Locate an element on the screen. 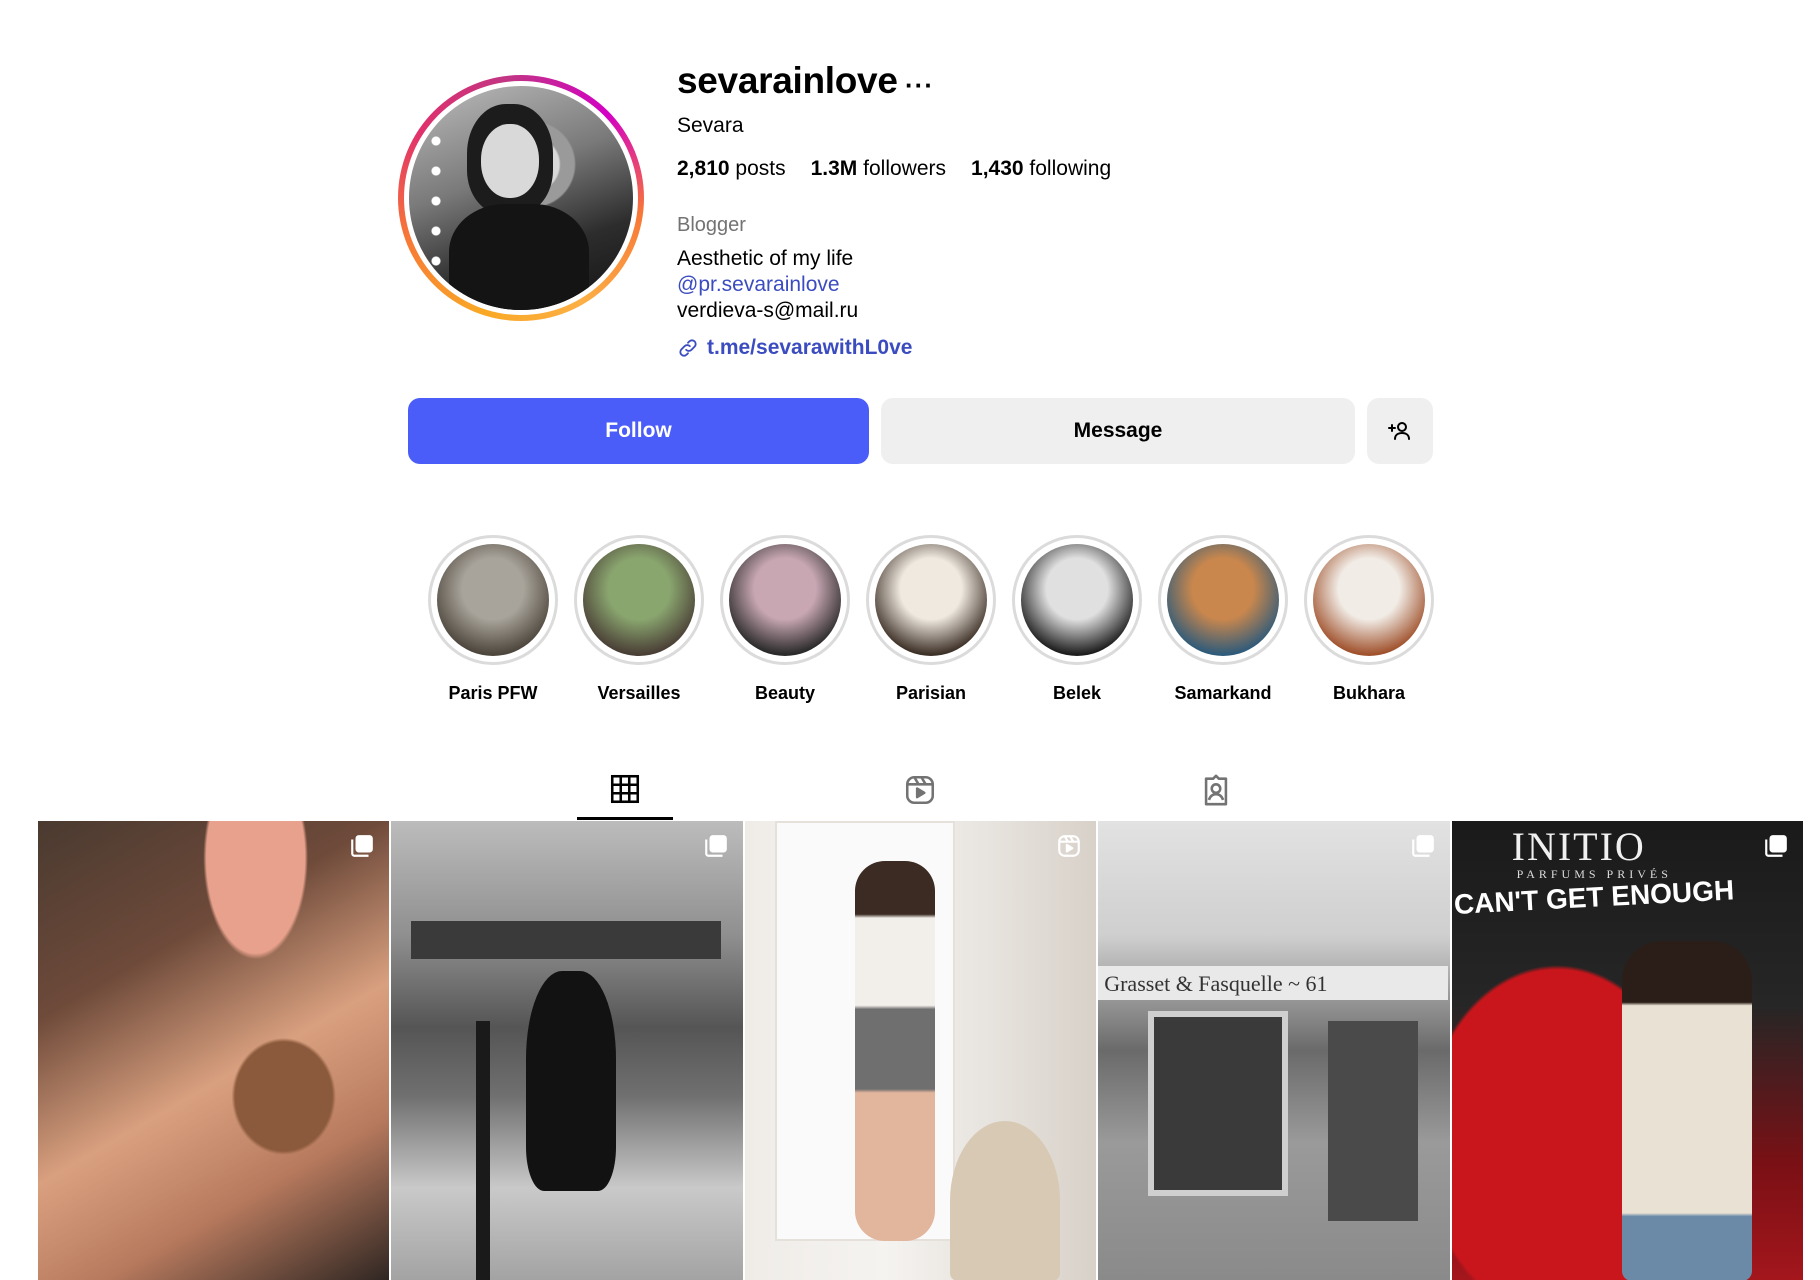 The height and width of the screenshot is (1280, 1820). stat-posts: 2,810 posts is located at coordinates (731, 169).